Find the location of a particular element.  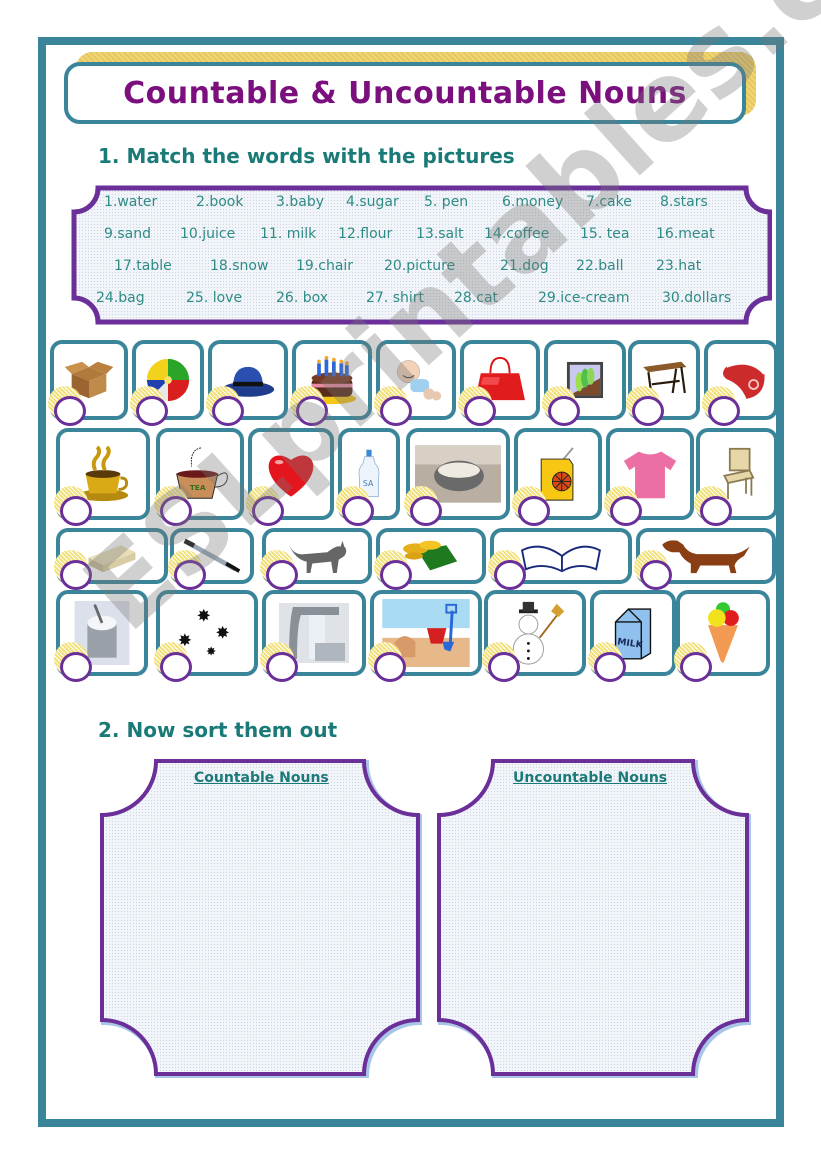

picture-card-love is located at coordinates (290, 477).